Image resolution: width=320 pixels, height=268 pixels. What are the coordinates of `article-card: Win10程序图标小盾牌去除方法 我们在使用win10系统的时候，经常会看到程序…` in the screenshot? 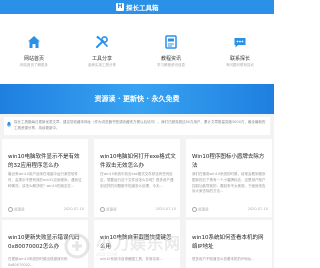 It's located at (229, 178).